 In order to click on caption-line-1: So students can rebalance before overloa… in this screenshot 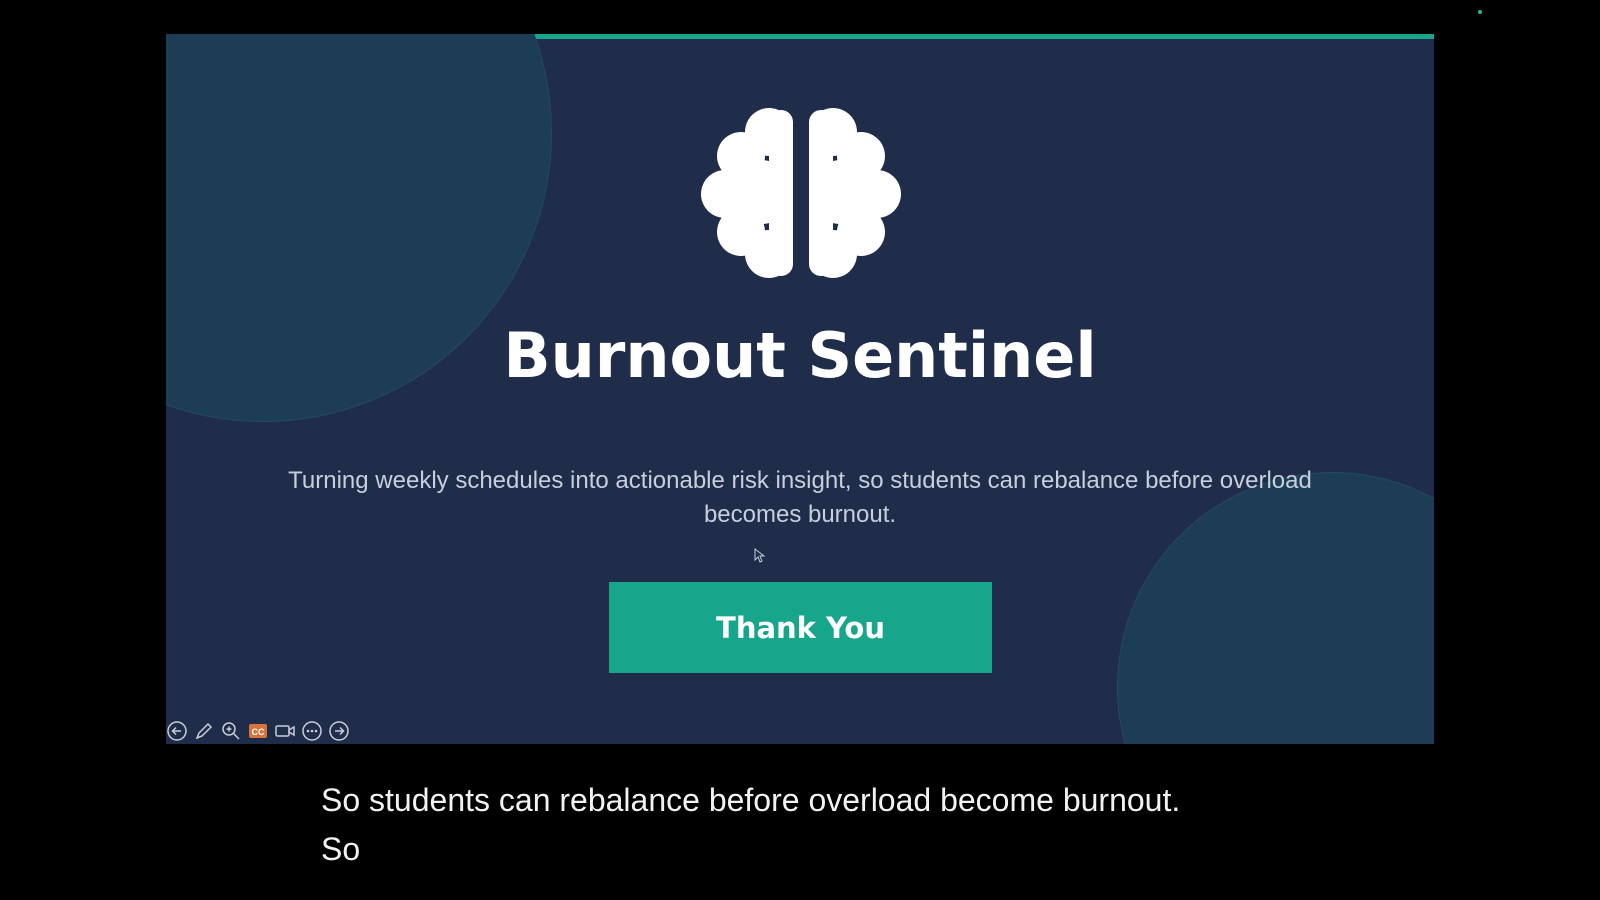, I will do `click(751, 800)`.